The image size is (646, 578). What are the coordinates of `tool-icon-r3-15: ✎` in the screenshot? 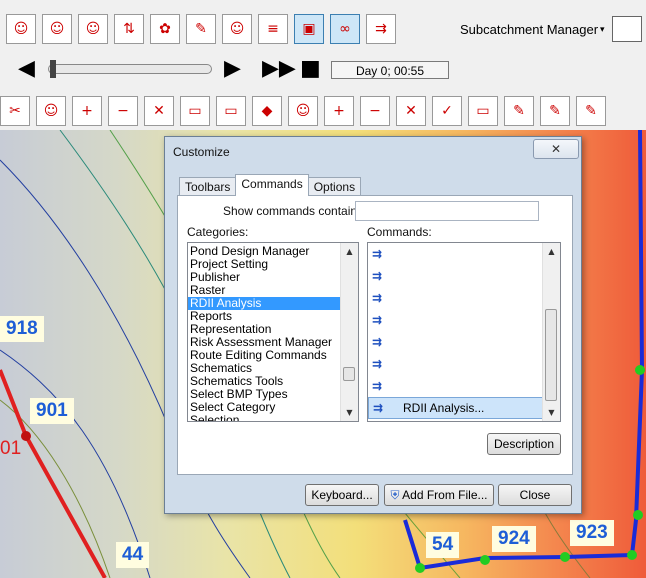 It's located at (519, 111).